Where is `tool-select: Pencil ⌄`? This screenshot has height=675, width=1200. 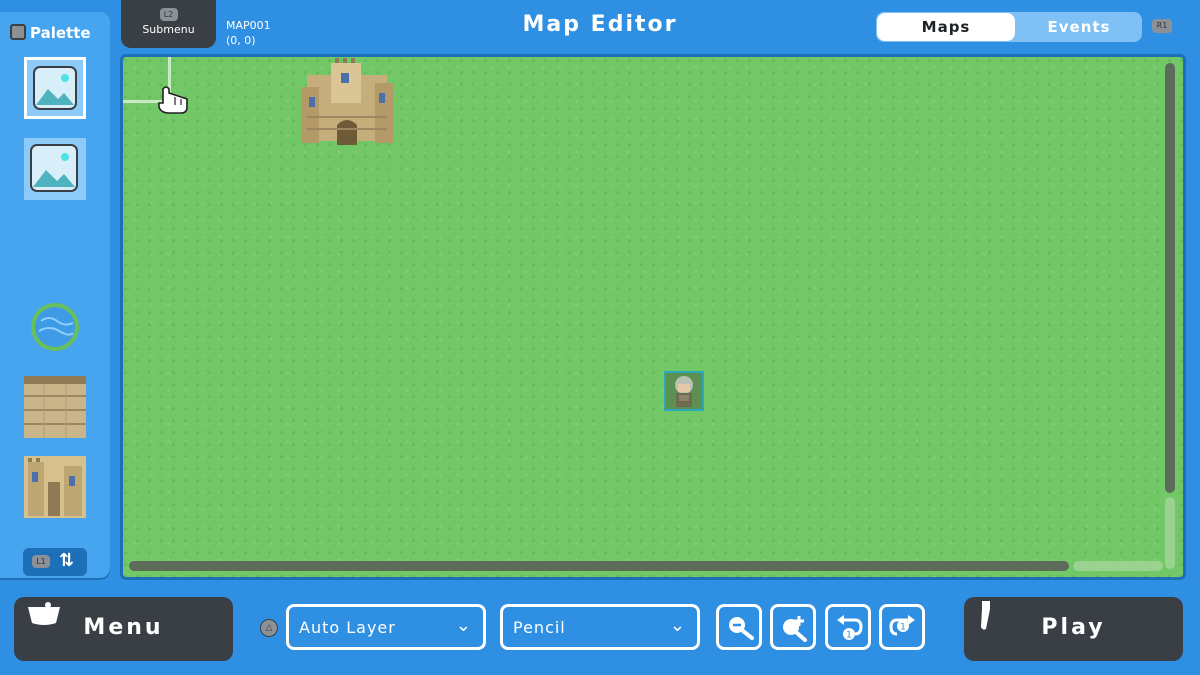
tool-select: Pencil ⌄ is located at coordinates (600, 627).